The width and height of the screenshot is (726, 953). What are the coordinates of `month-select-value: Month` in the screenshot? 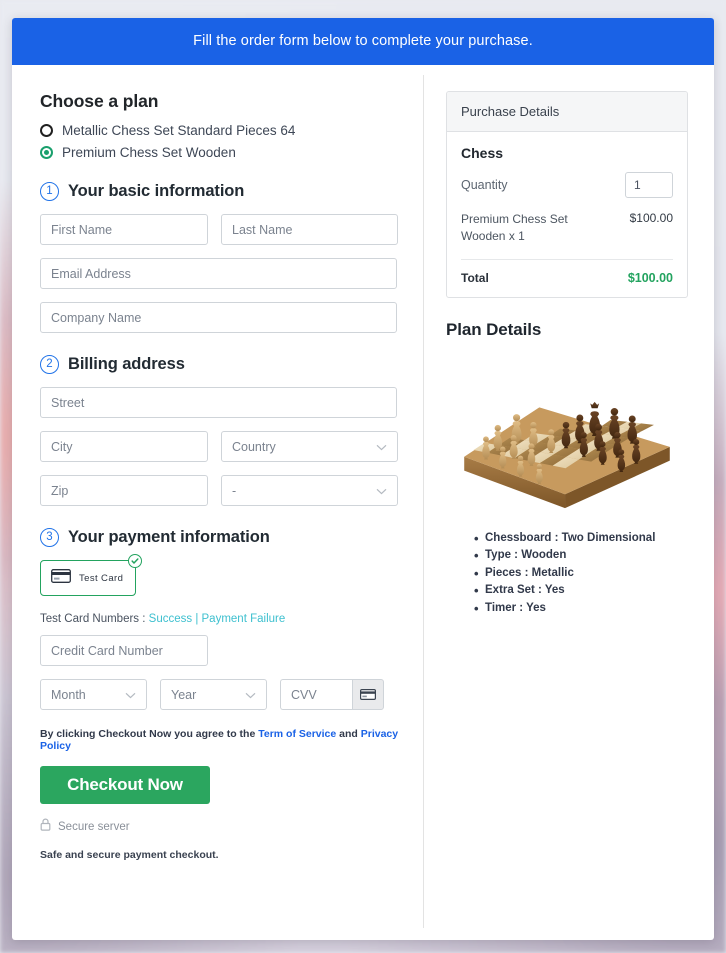 It's located at (68, 694).